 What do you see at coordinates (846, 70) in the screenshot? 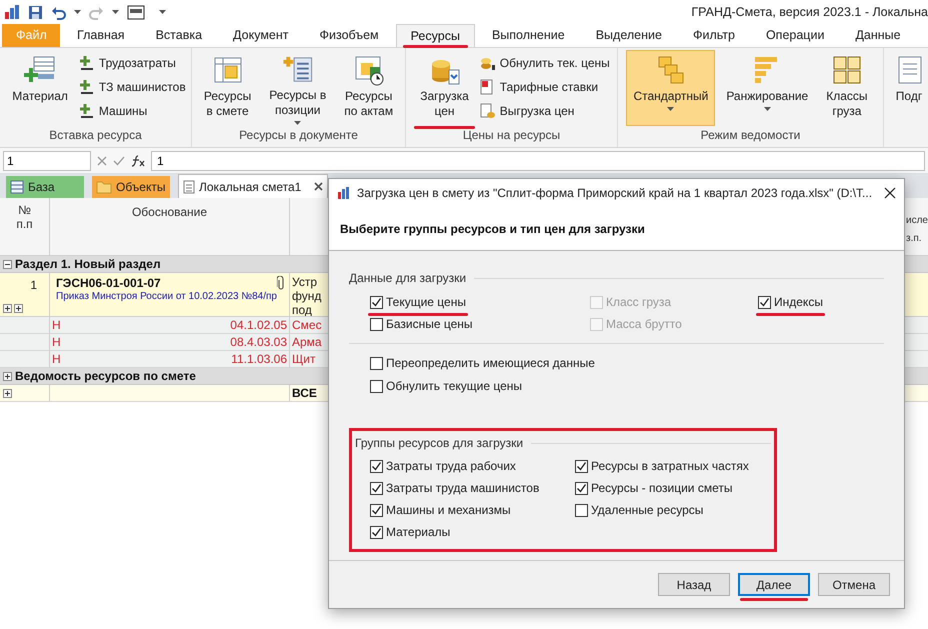
I see `grid-icon` at bounding box center [846, 70].